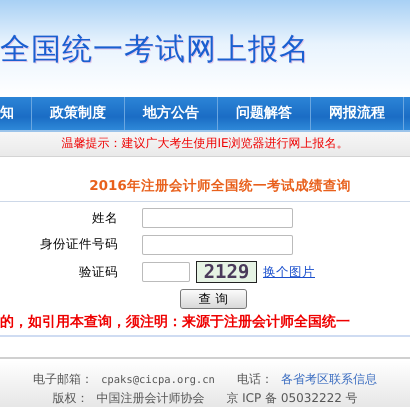 This screenshot has height=407, width=410. I want to click on captcha-image: 2129, so click(226, 272).